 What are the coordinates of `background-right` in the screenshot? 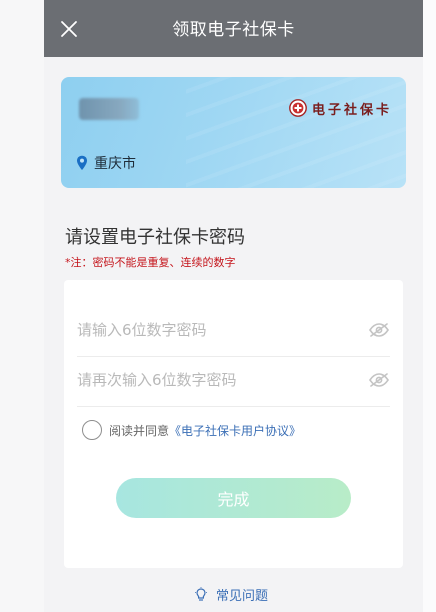 It's located at (429, 306).